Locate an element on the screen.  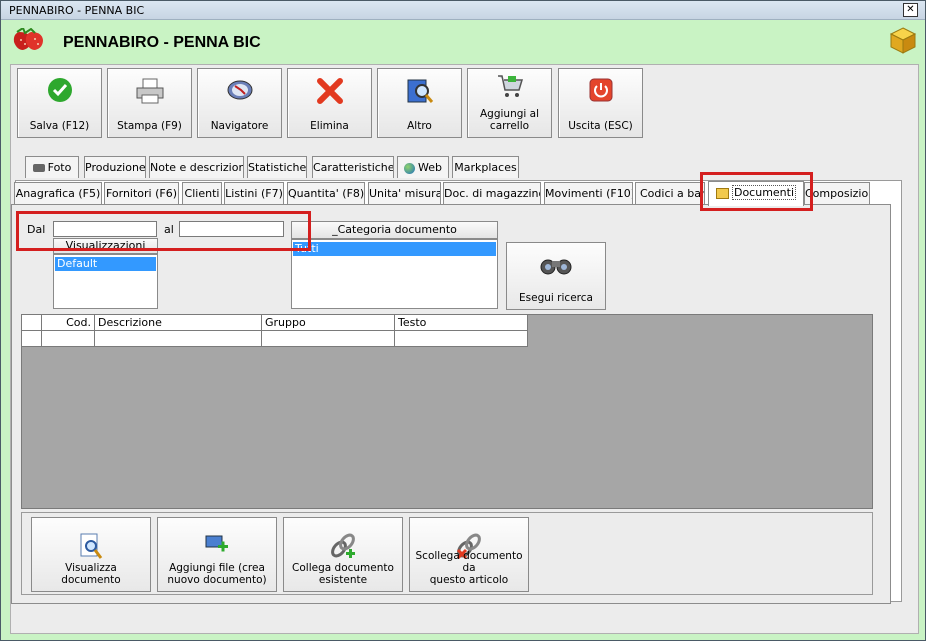
tab-web: Web is located at coordinates (423, 167).